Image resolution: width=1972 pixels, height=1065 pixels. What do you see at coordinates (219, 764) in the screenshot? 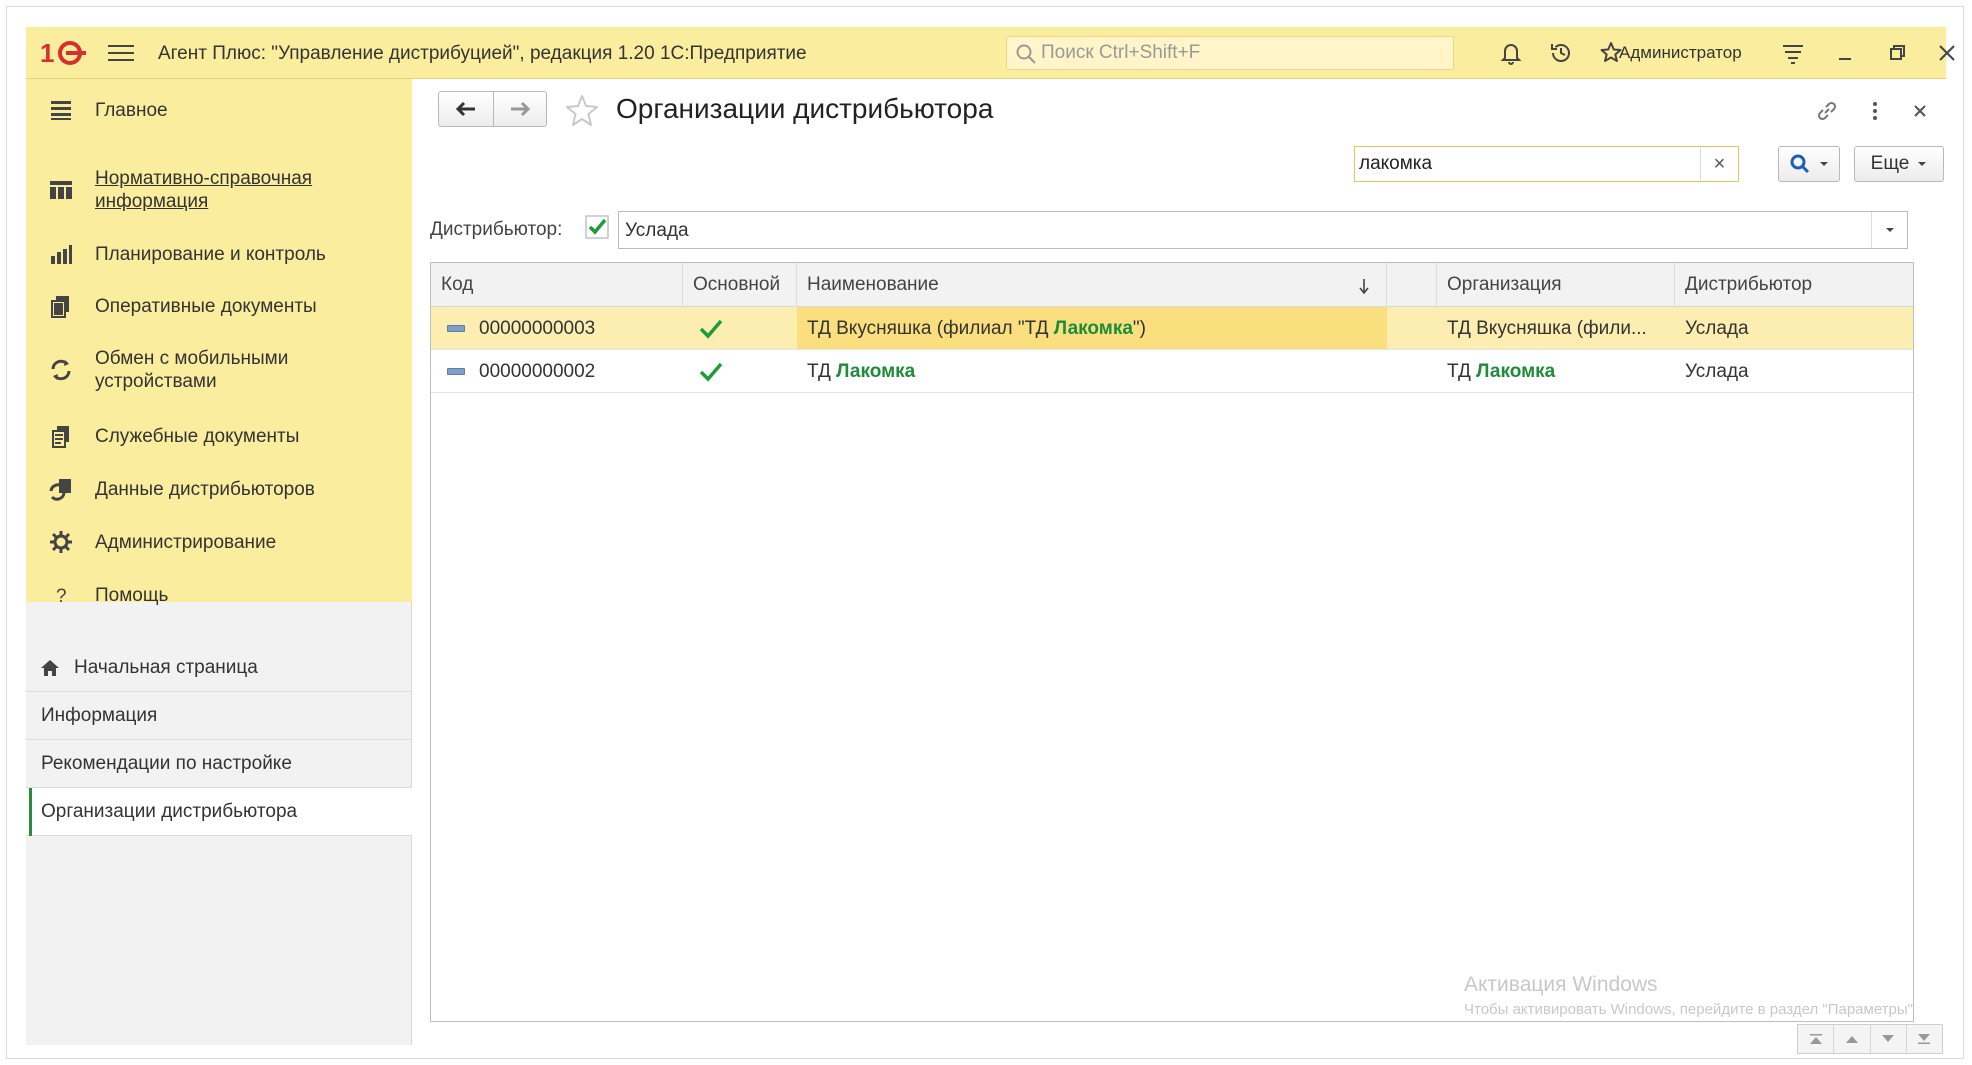
I see `page-setup-recommendations: Рекомендации по настройке` at bounding box center [219, 764].